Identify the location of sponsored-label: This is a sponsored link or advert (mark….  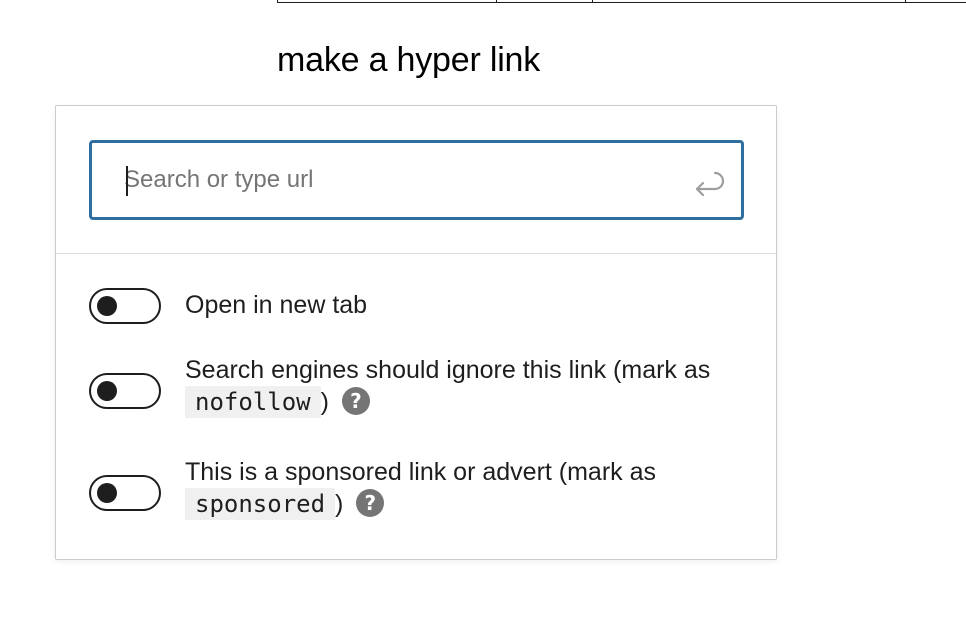
(457, 488).